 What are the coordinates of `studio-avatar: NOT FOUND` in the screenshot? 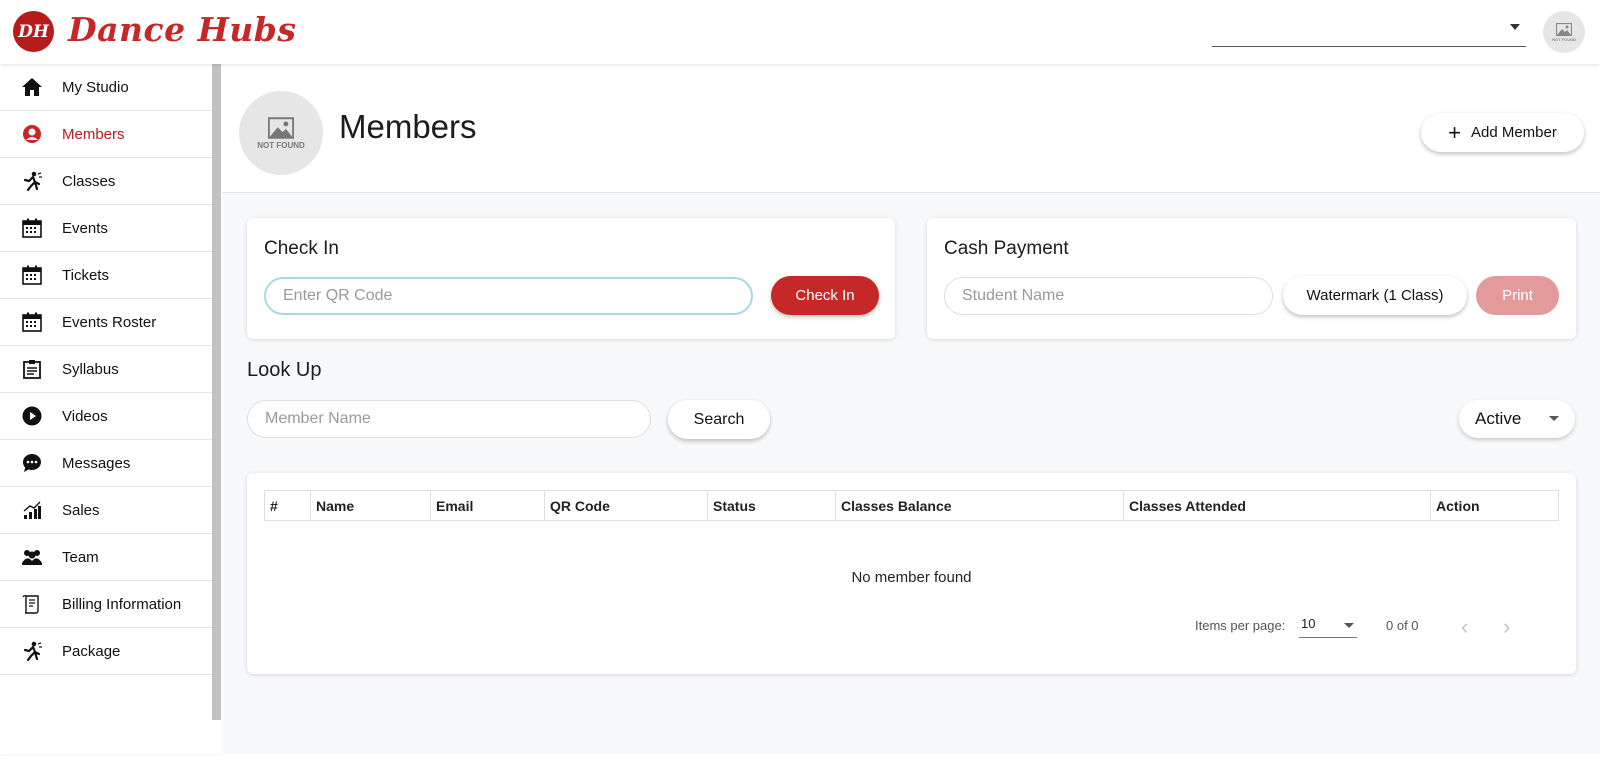 It's located at (281, 133).